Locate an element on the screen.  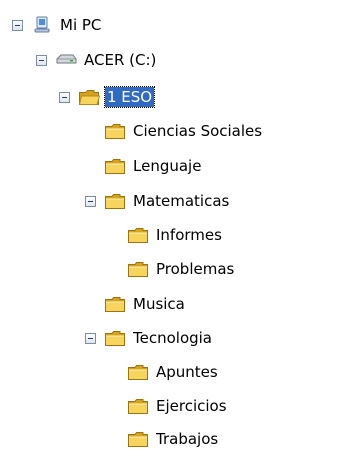
tree-item-label: 1 ESO is located at coordinates (129, 97).